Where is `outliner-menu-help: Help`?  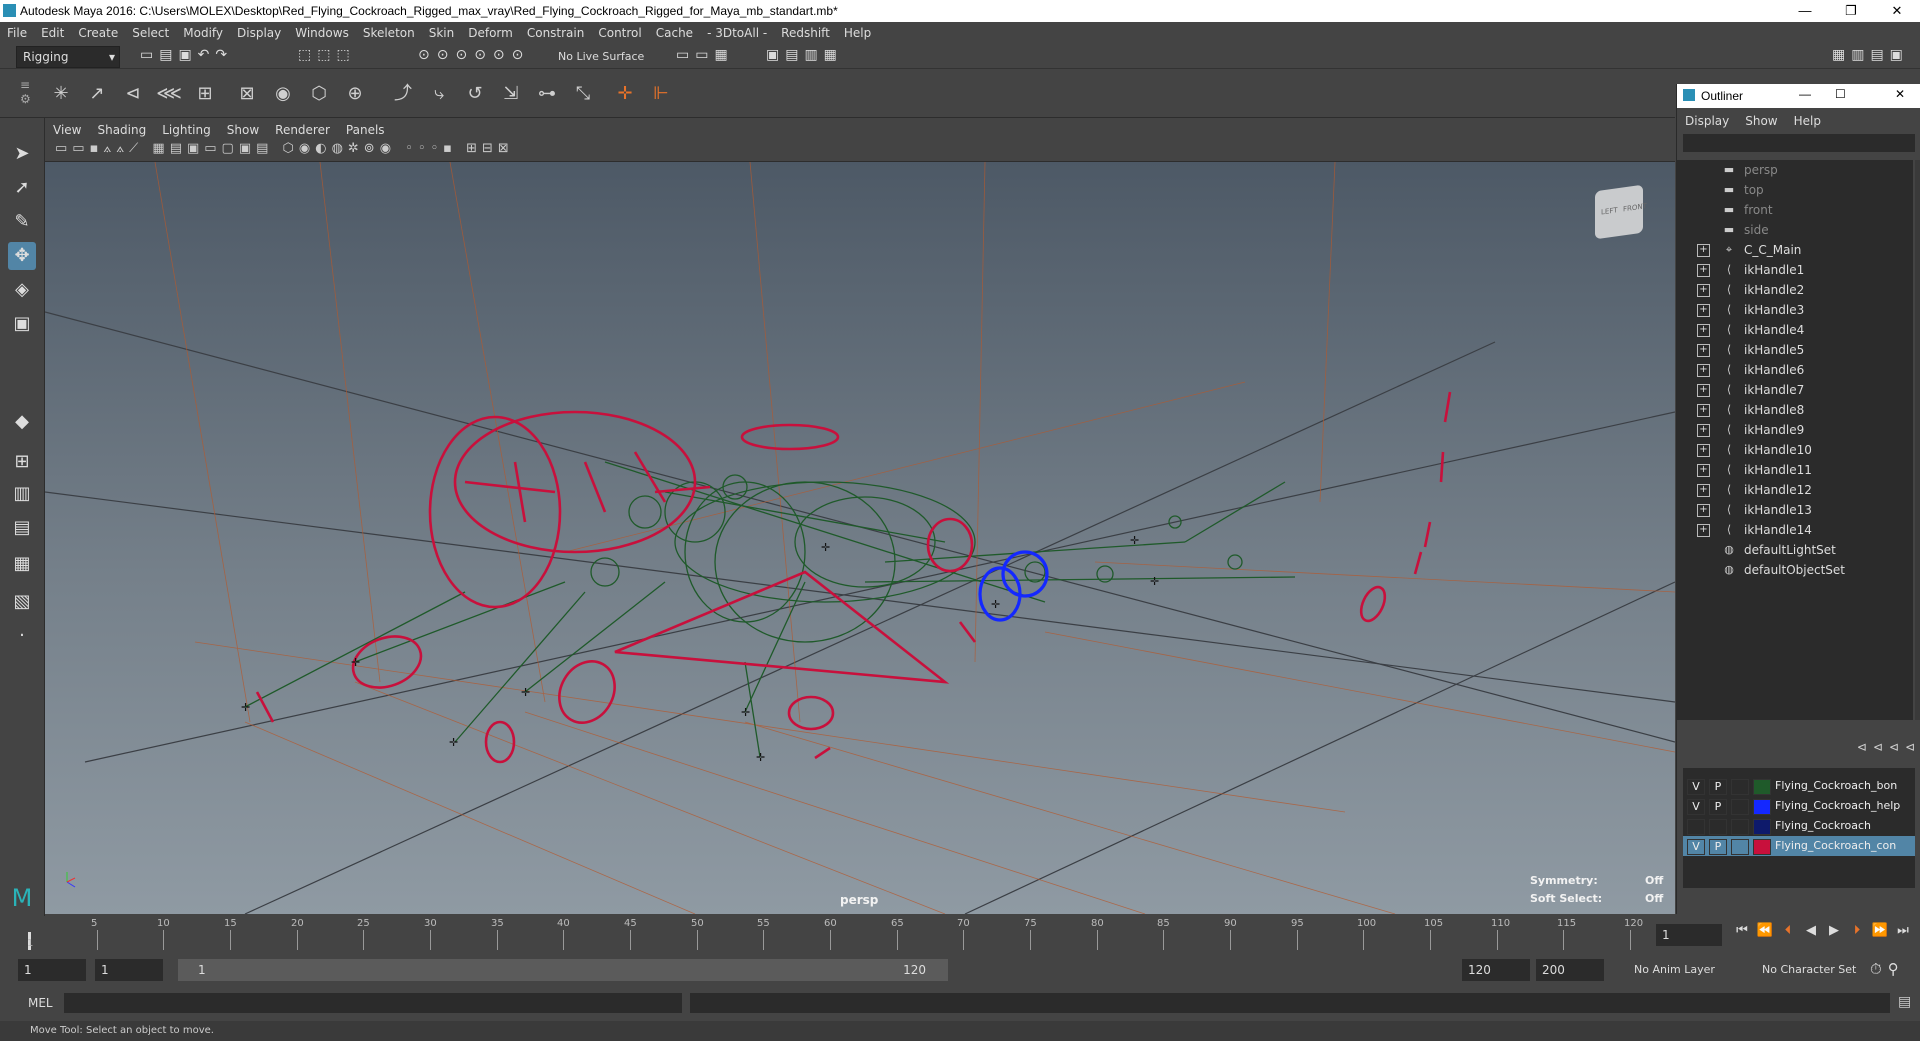 outliner-menu-help: Help is located at coordinates (1807, 121).